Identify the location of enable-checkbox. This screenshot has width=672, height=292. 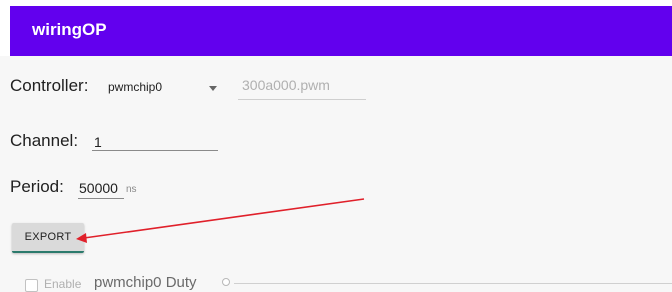
(31, 285).